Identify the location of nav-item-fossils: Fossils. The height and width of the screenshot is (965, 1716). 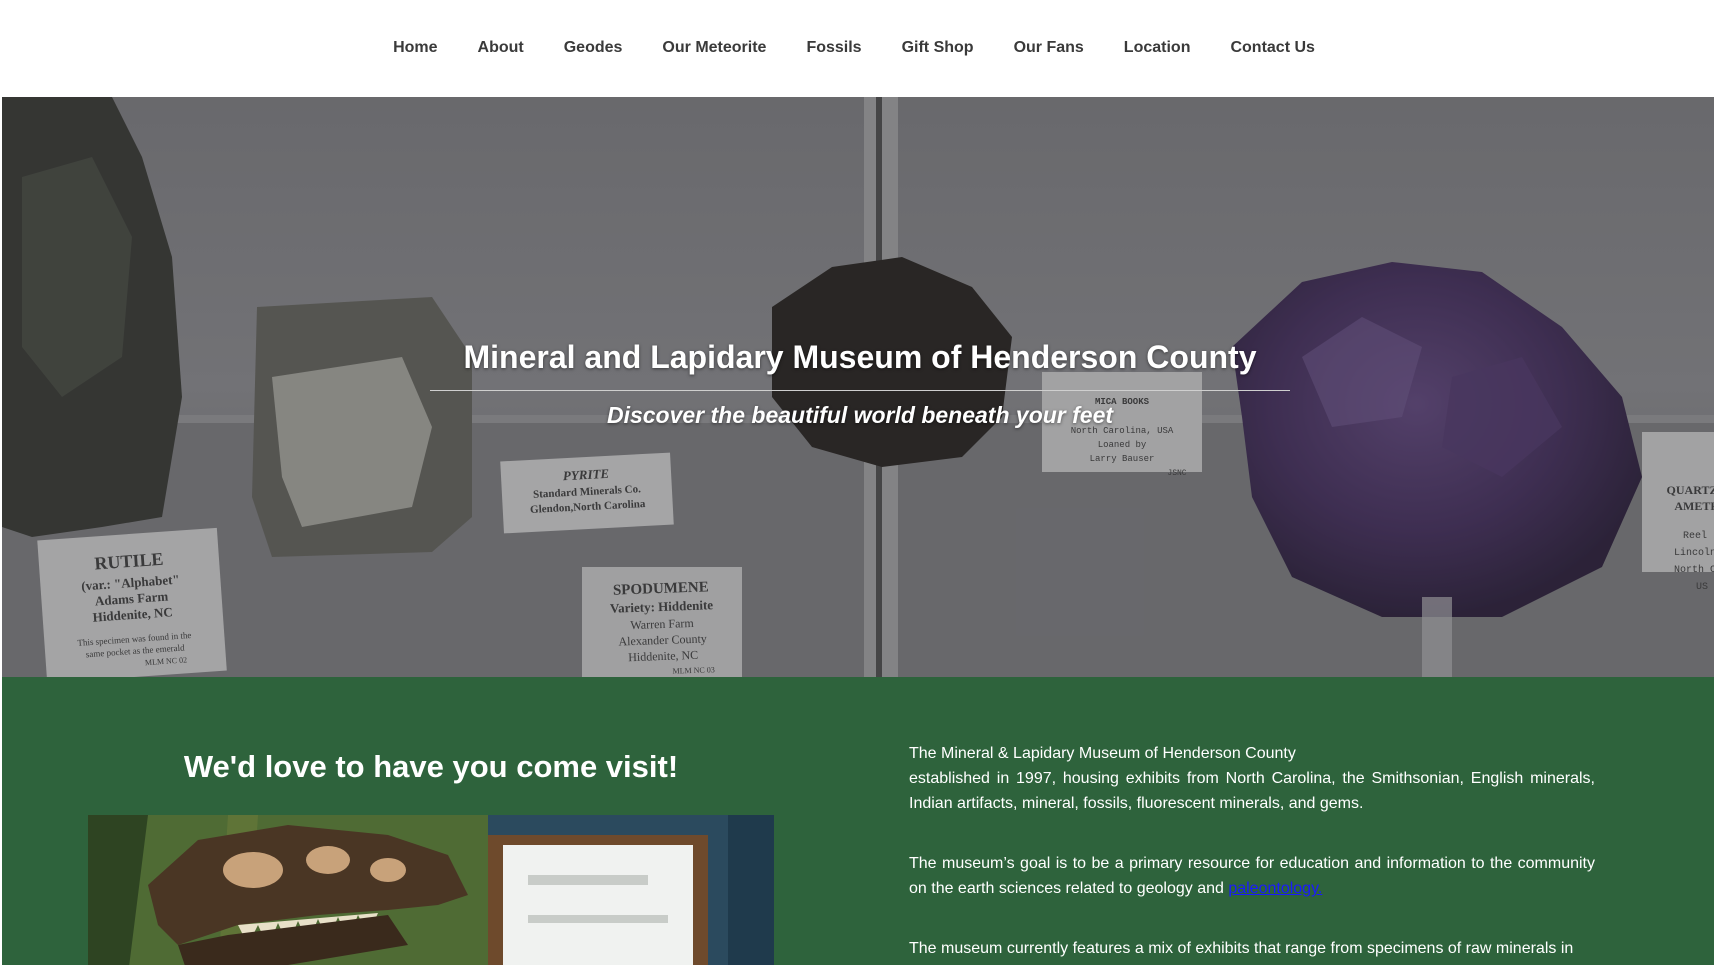
(833, 48).